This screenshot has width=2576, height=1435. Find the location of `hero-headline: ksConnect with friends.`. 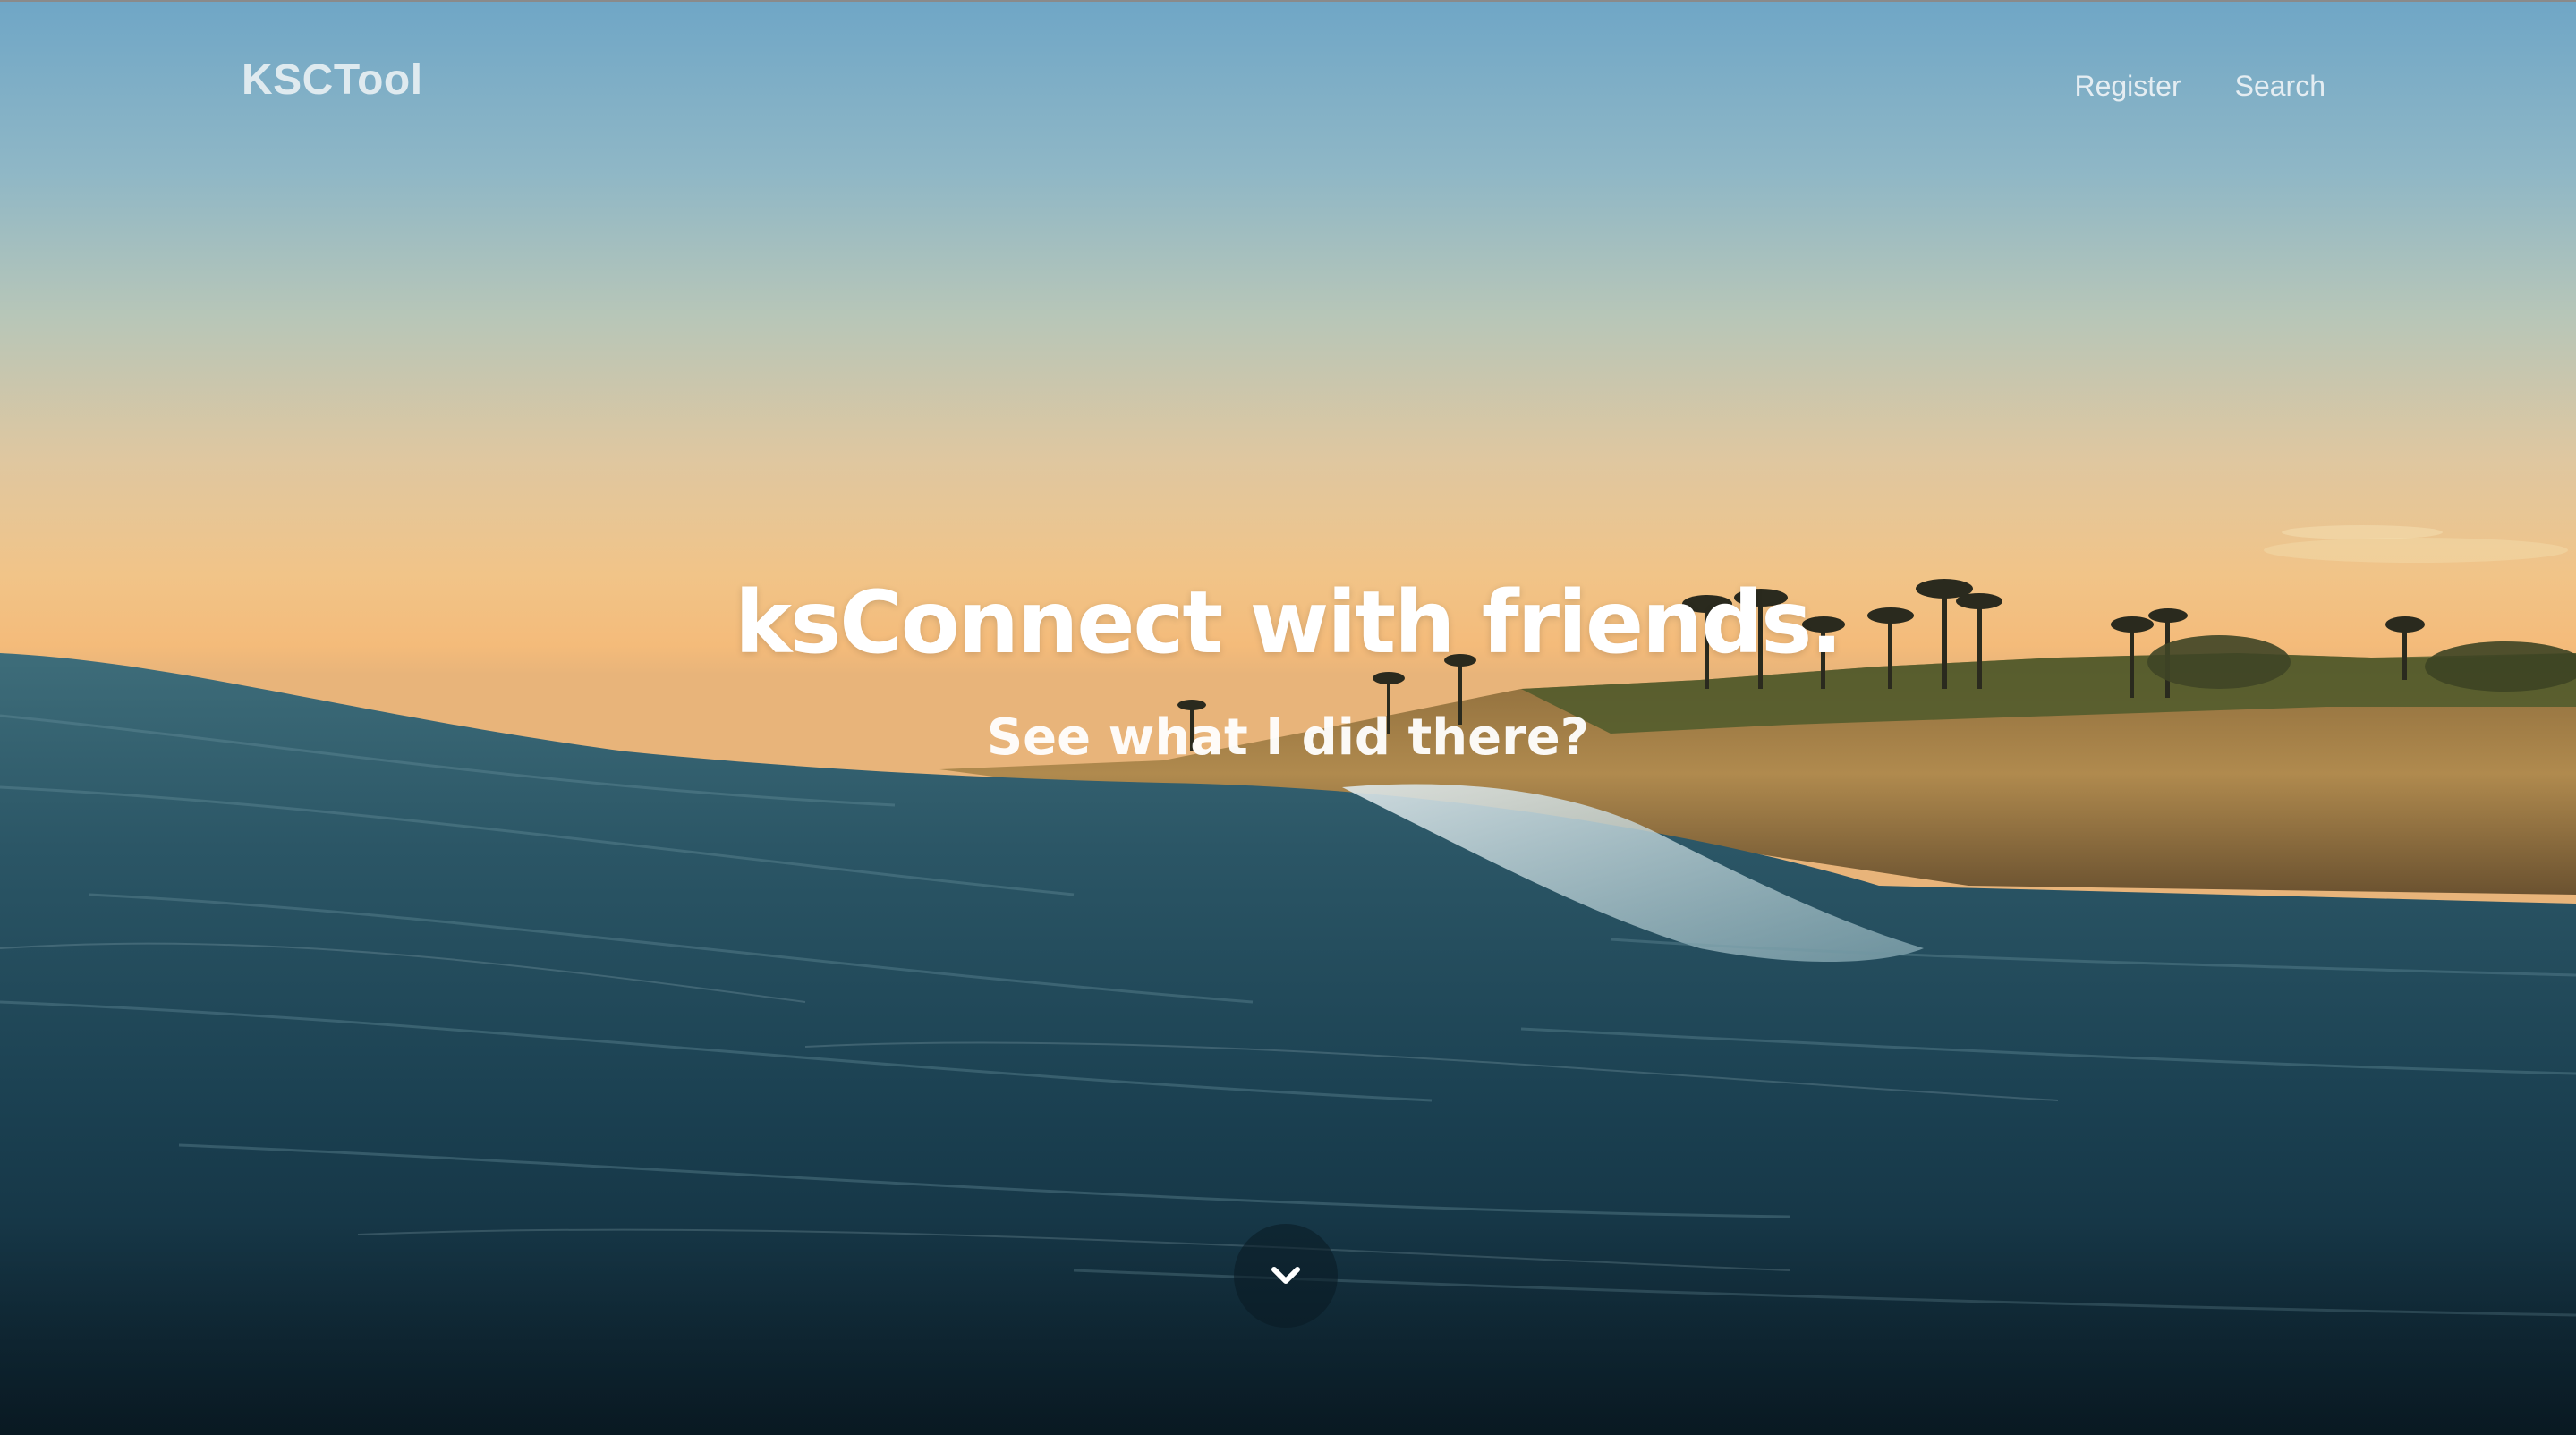

hero-headline: ksConnect with friends. is located at coordinates (1288, 623).